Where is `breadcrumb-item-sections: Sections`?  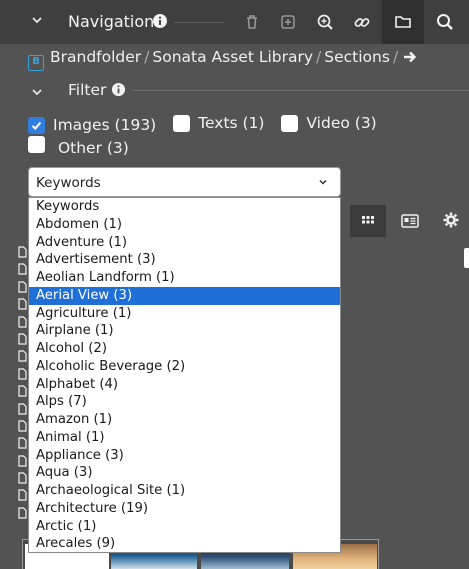
breadcrumb-item-sections: Sections is located at coordinates (357, 57).